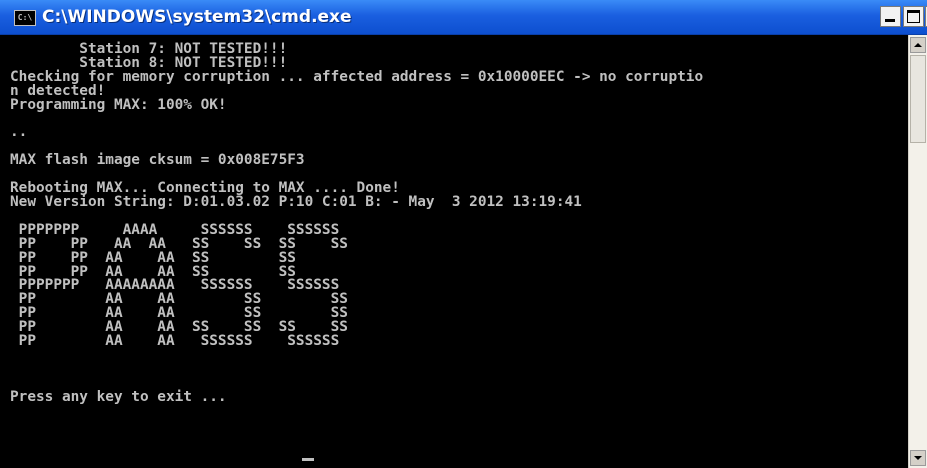  Describe the element at coordinates (890, 16) in the screenshot. I see `minimize-button` at that location.